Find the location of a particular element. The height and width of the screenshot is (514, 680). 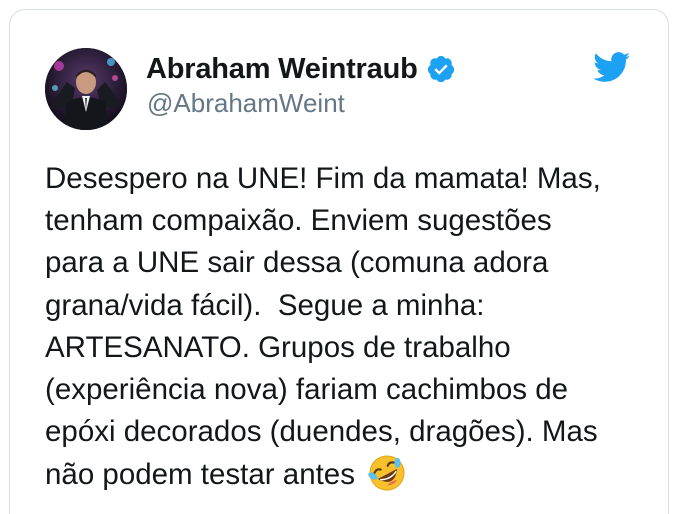

avatar is located at coordinates (86, 89).